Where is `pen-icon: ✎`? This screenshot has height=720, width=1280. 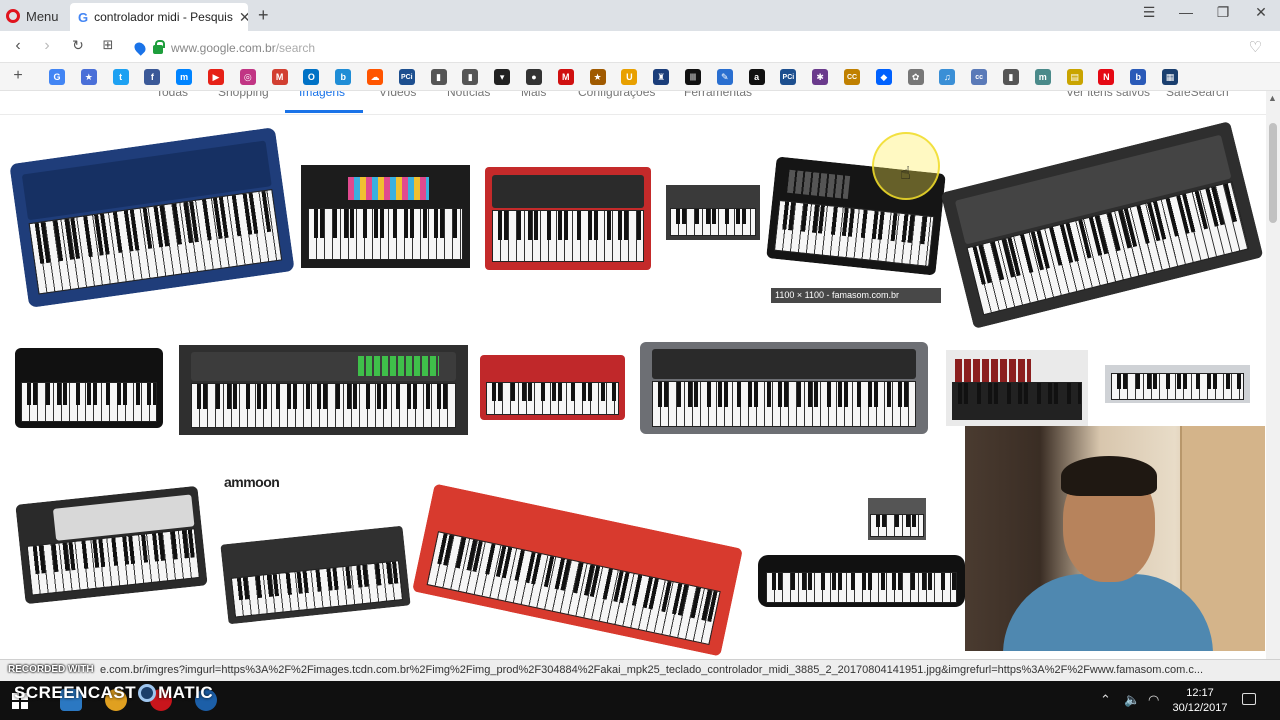
pen-icon: ✎ is located at coordinates (724, 77).